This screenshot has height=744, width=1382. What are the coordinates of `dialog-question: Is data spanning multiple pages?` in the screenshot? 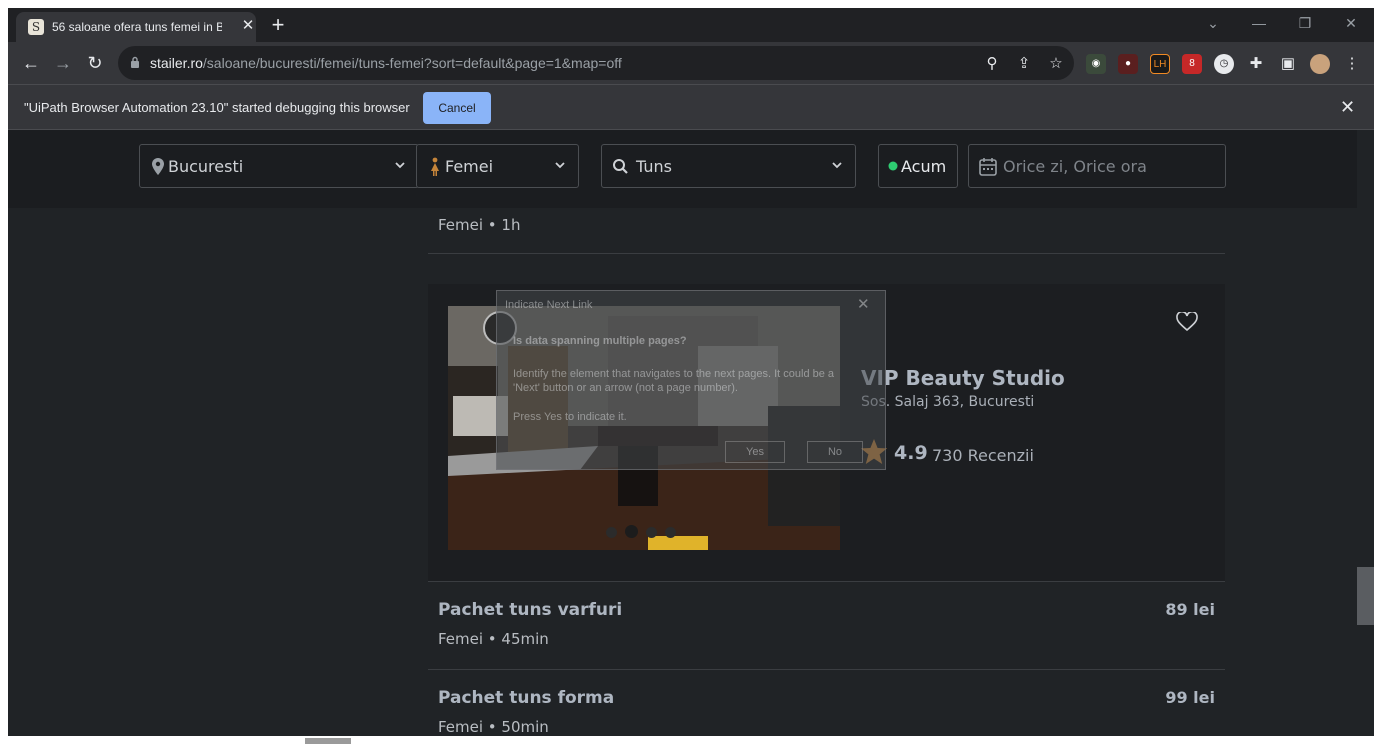 It's located at (600, 341).